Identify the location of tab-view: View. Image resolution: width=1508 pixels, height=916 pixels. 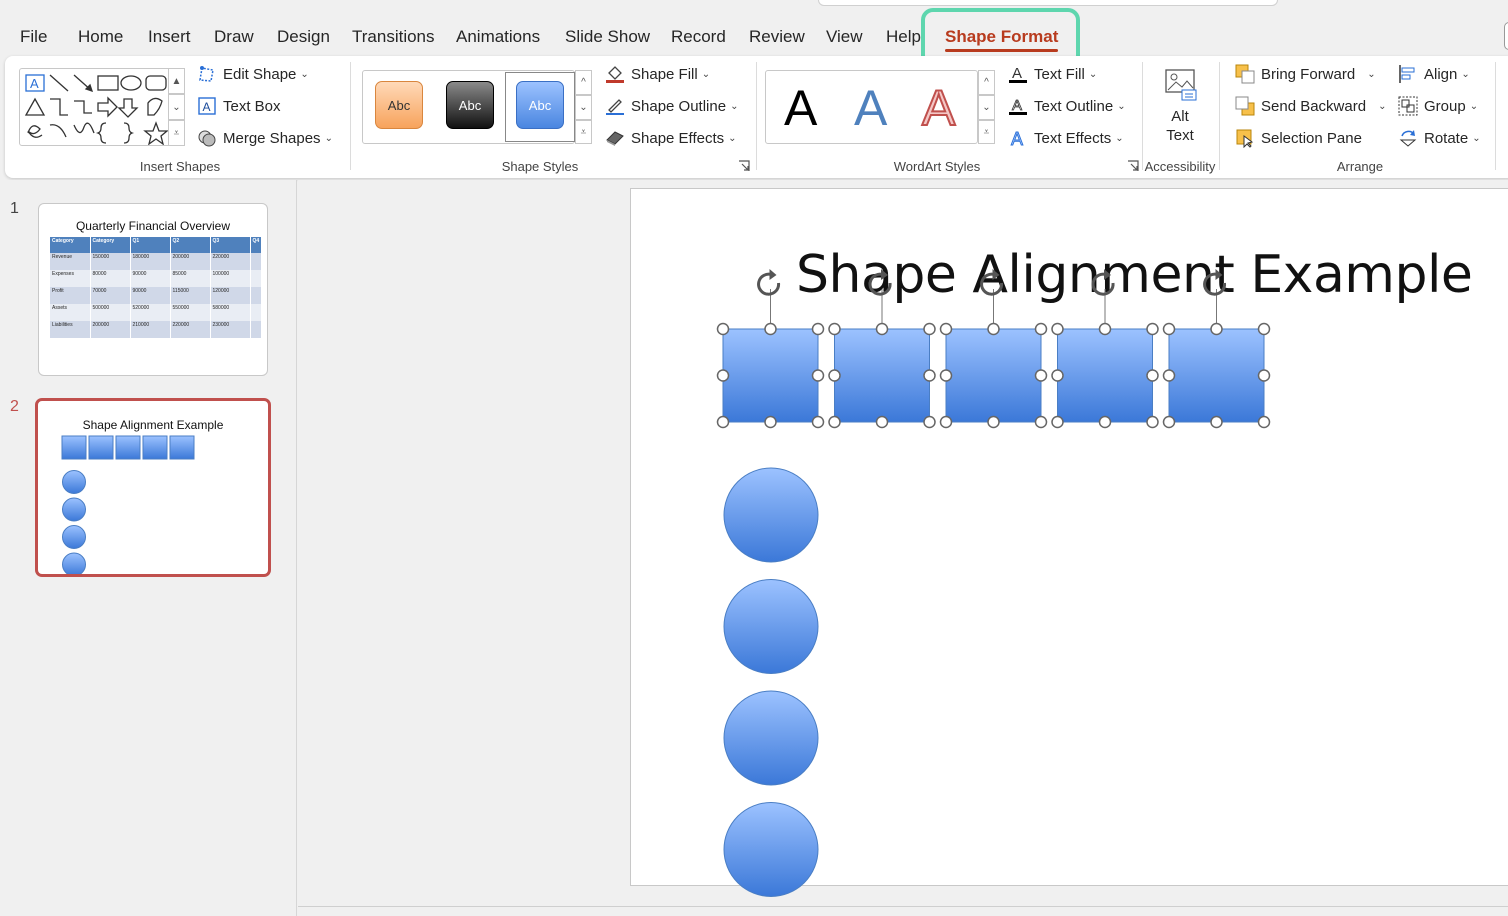
(844, 37).